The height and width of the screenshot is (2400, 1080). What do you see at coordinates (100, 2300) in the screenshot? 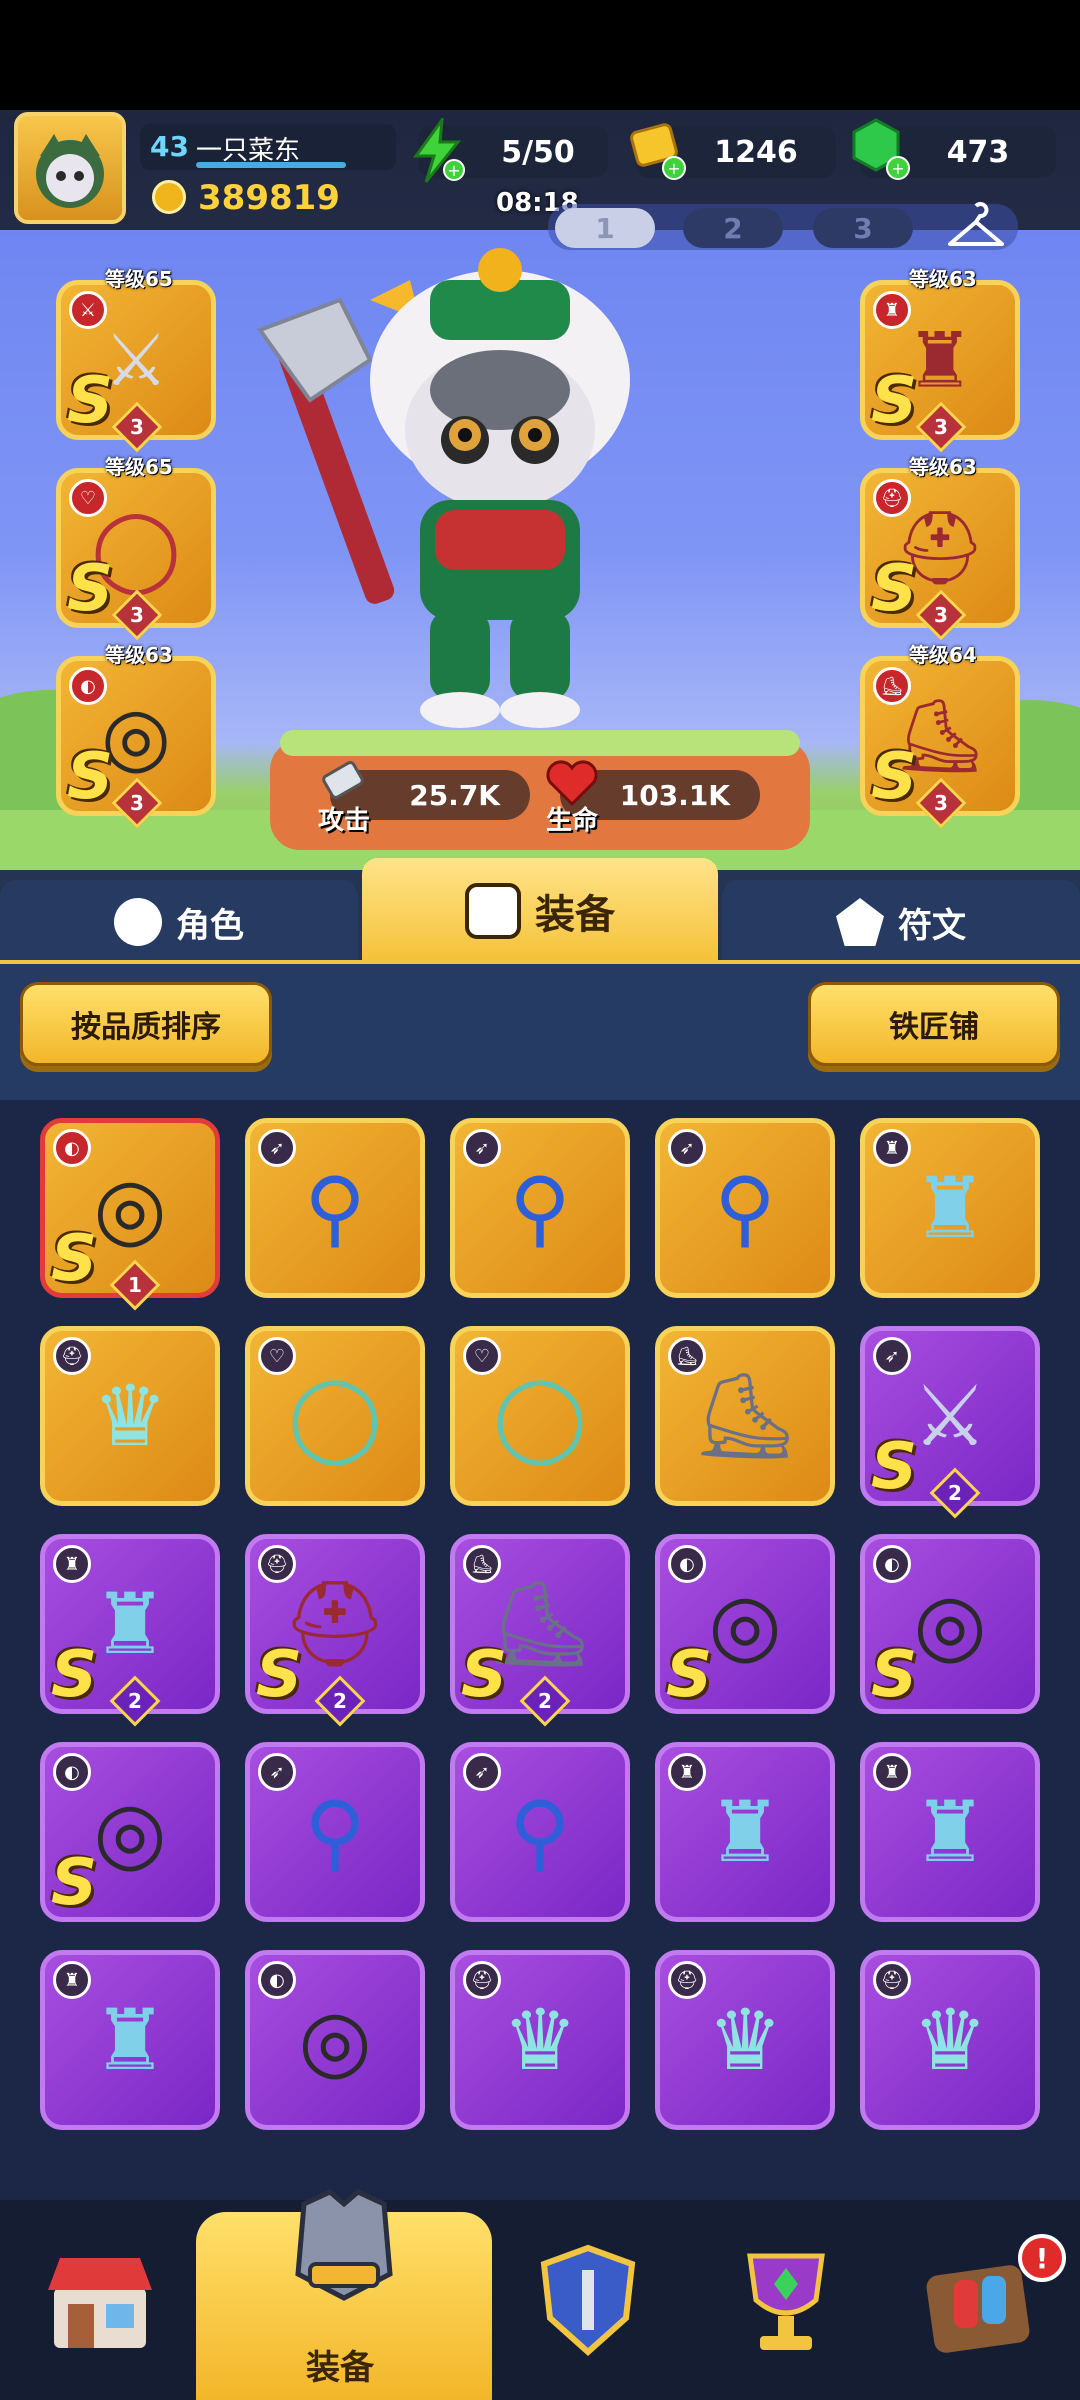
I see `shop-icon` at bounding box center [100, 2300].